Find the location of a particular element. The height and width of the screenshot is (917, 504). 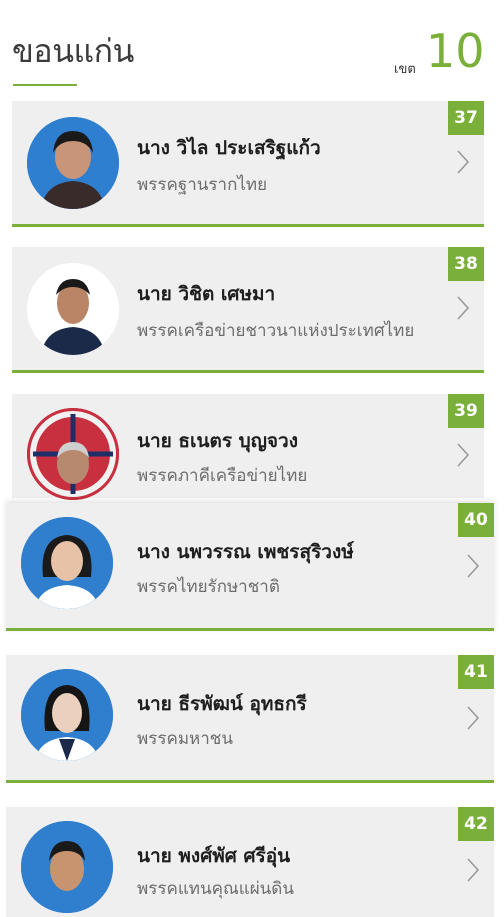

candidate-party: พรรคฐานรากไทย is located at coordinates (202, 185).